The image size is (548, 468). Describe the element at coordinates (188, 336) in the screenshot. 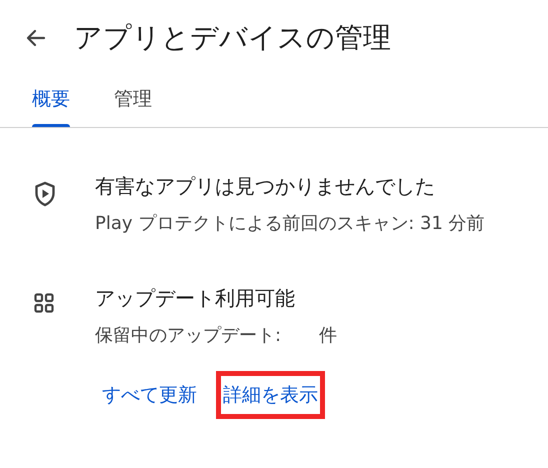

I see `status-text: 保留中のアップデート:` at that location.